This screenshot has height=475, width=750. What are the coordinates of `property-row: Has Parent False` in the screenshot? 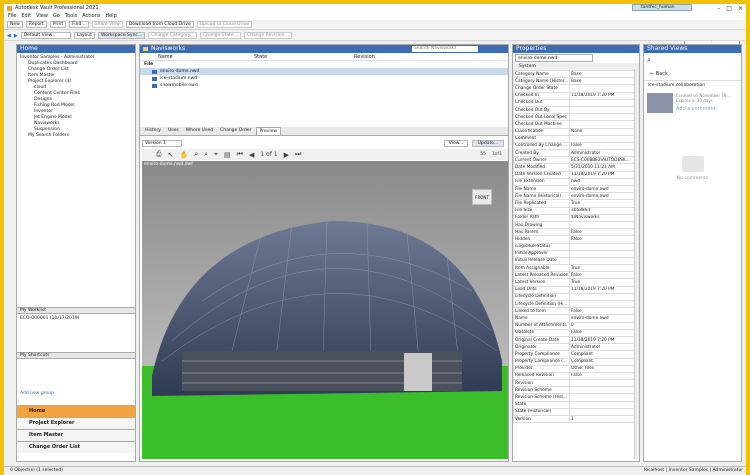 It's located at (576, 232).